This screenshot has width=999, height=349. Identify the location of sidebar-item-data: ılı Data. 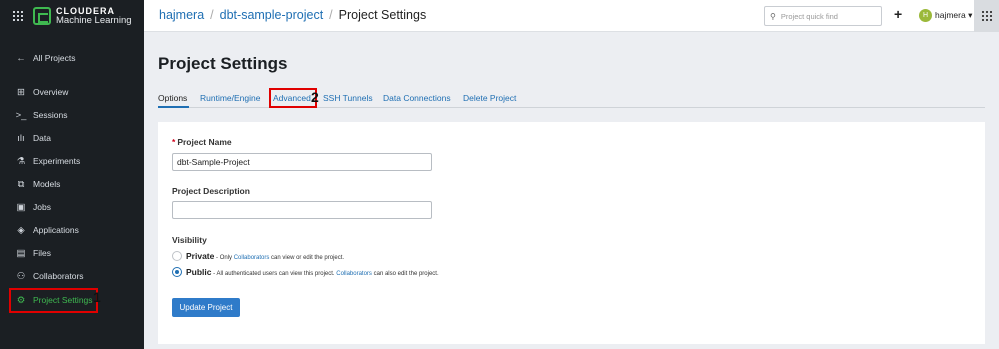
(72, 138).